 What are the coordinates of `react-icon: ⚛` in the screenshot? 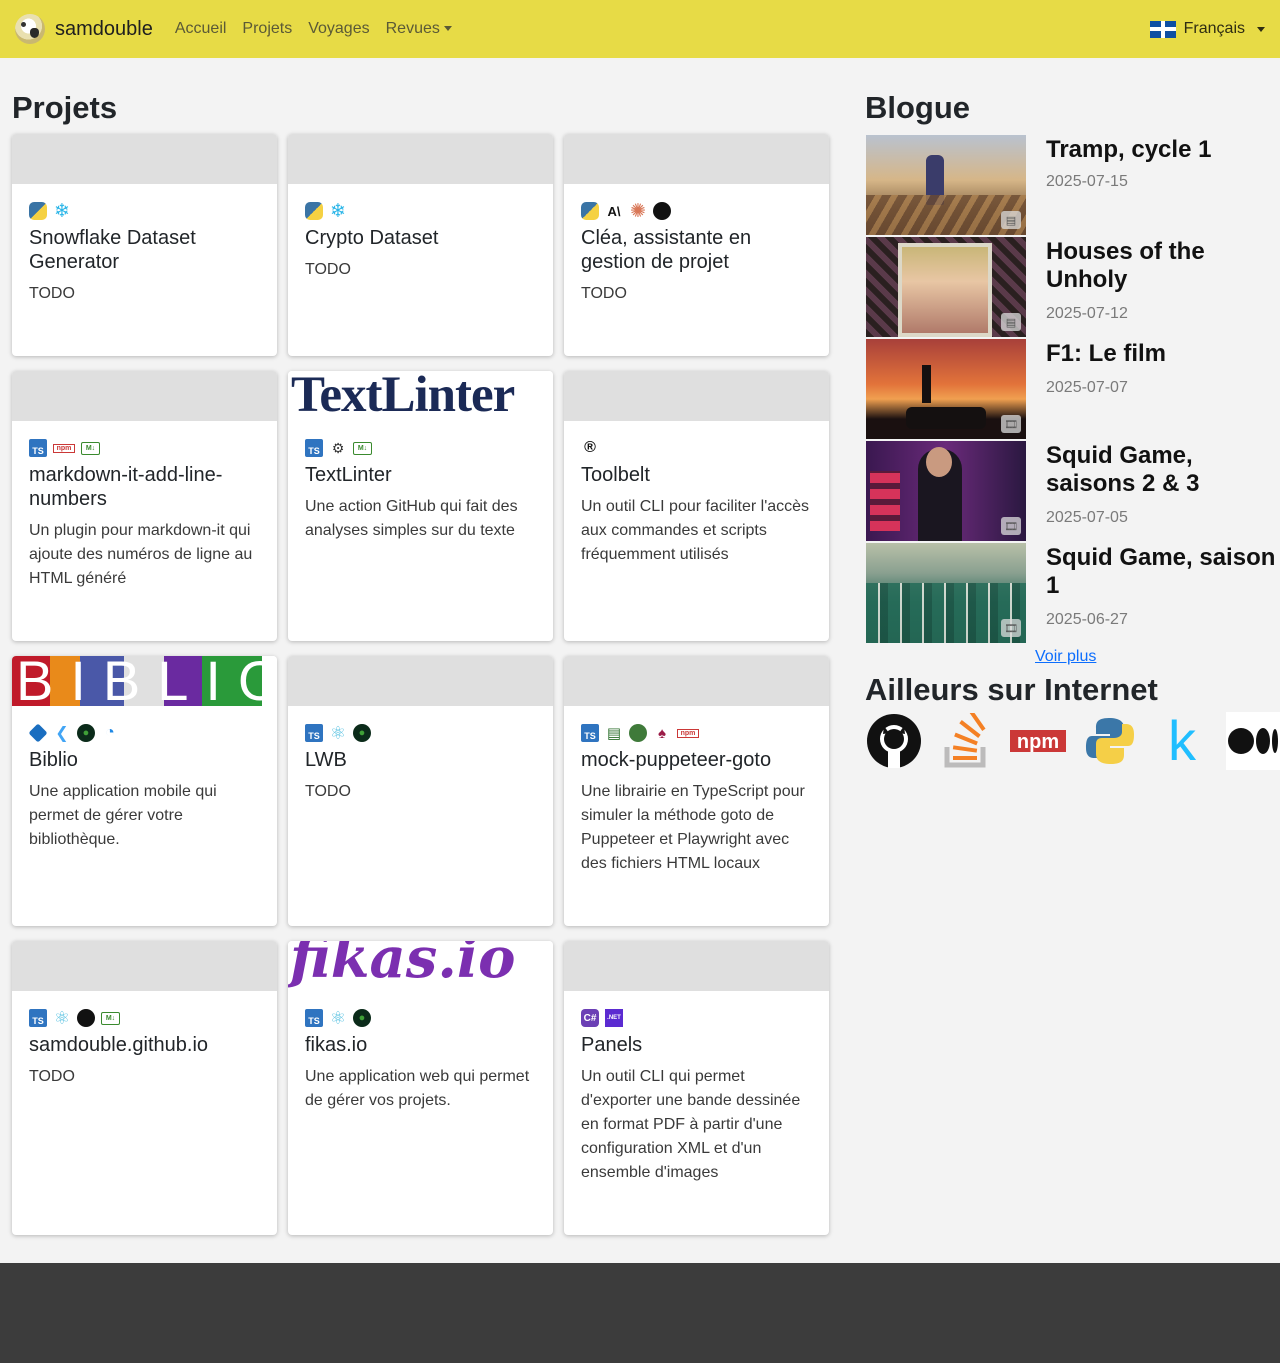 It's located at (62, 1017).